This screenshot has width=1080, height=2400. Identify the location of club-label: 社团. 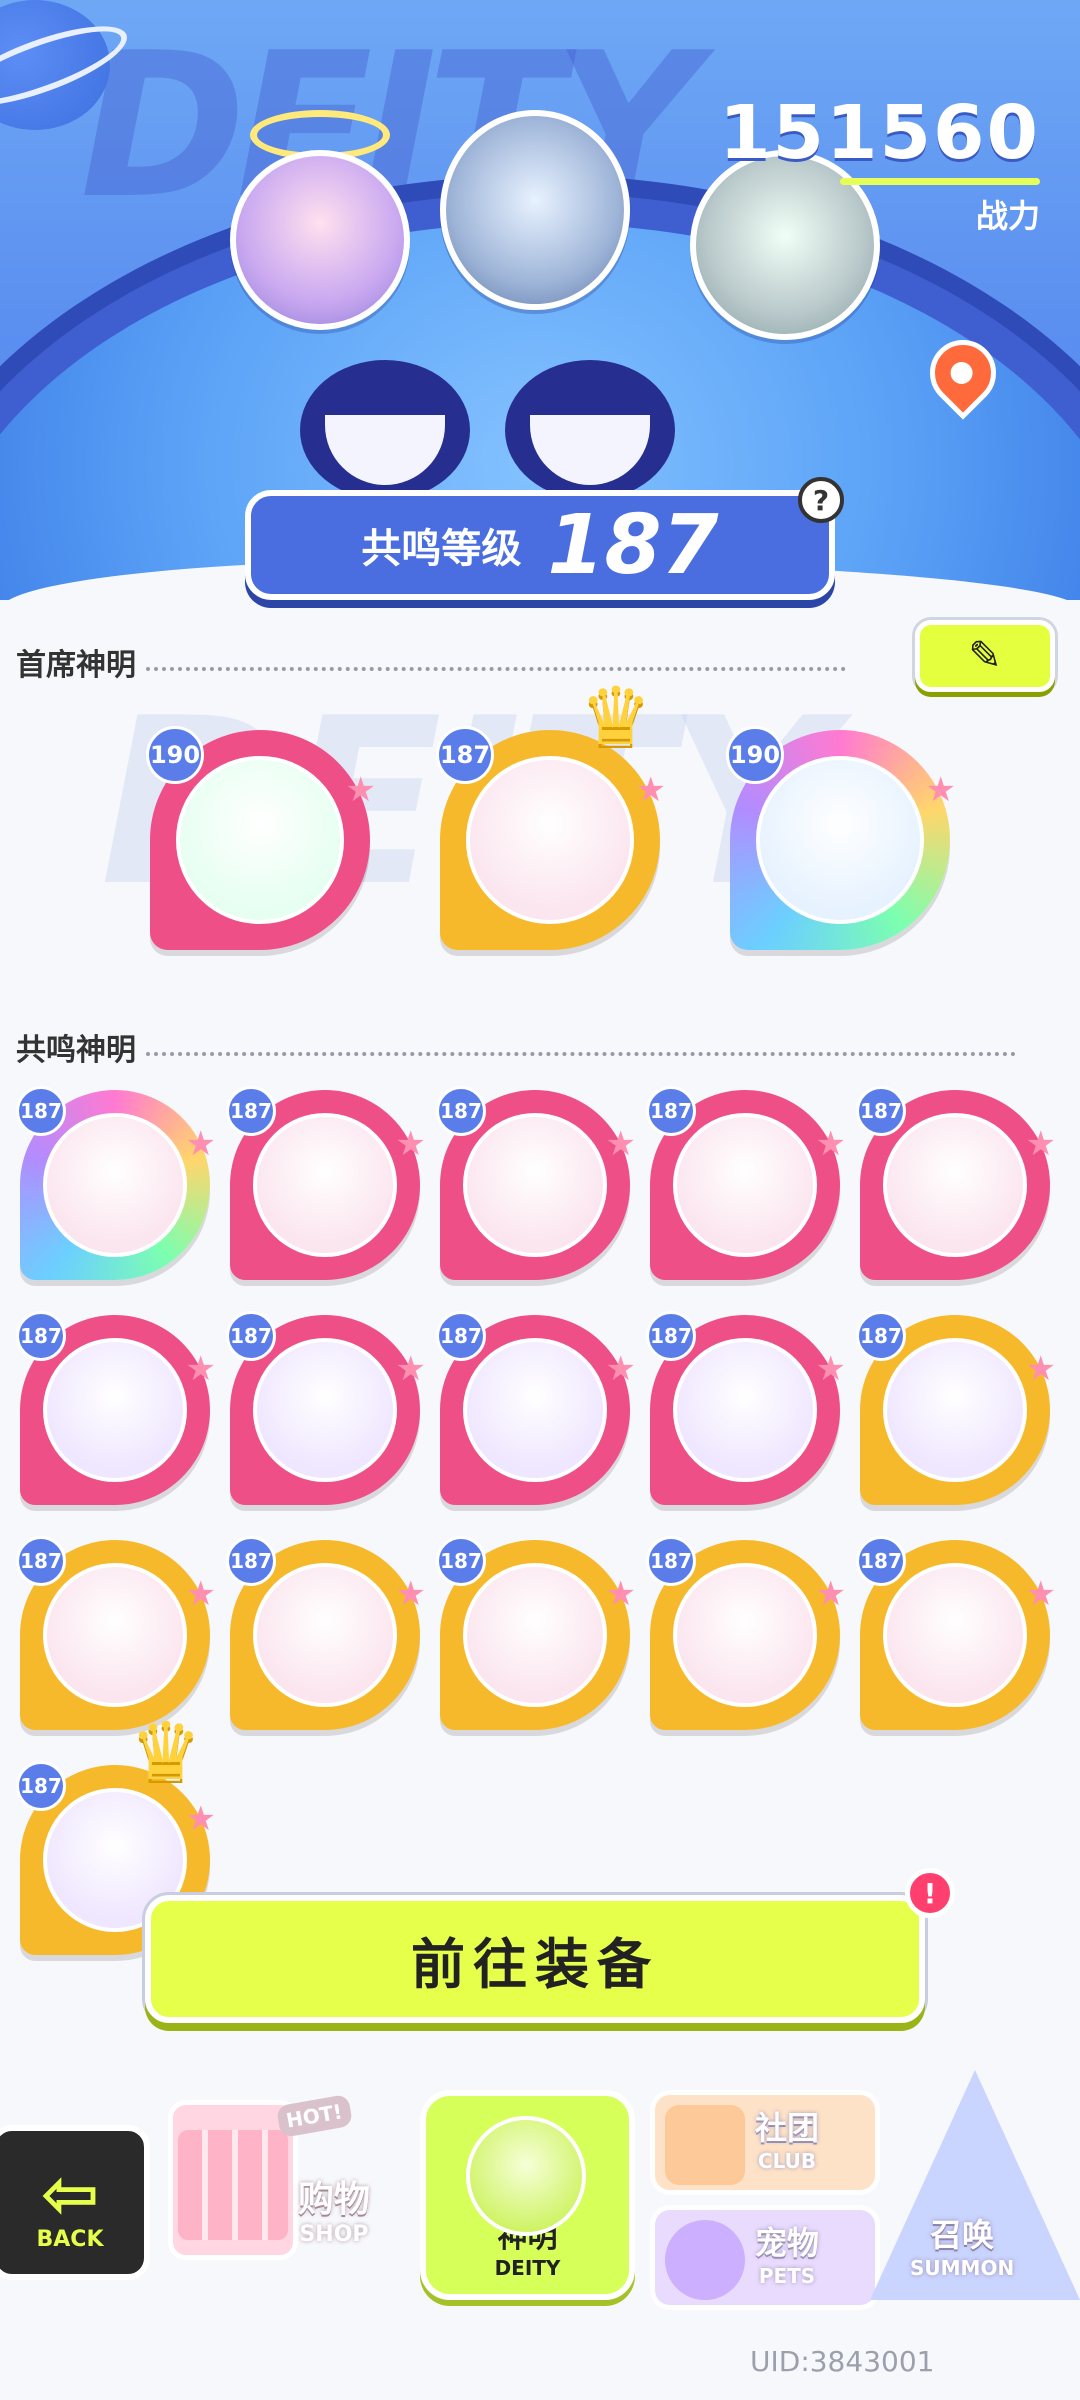
(787, 2128).